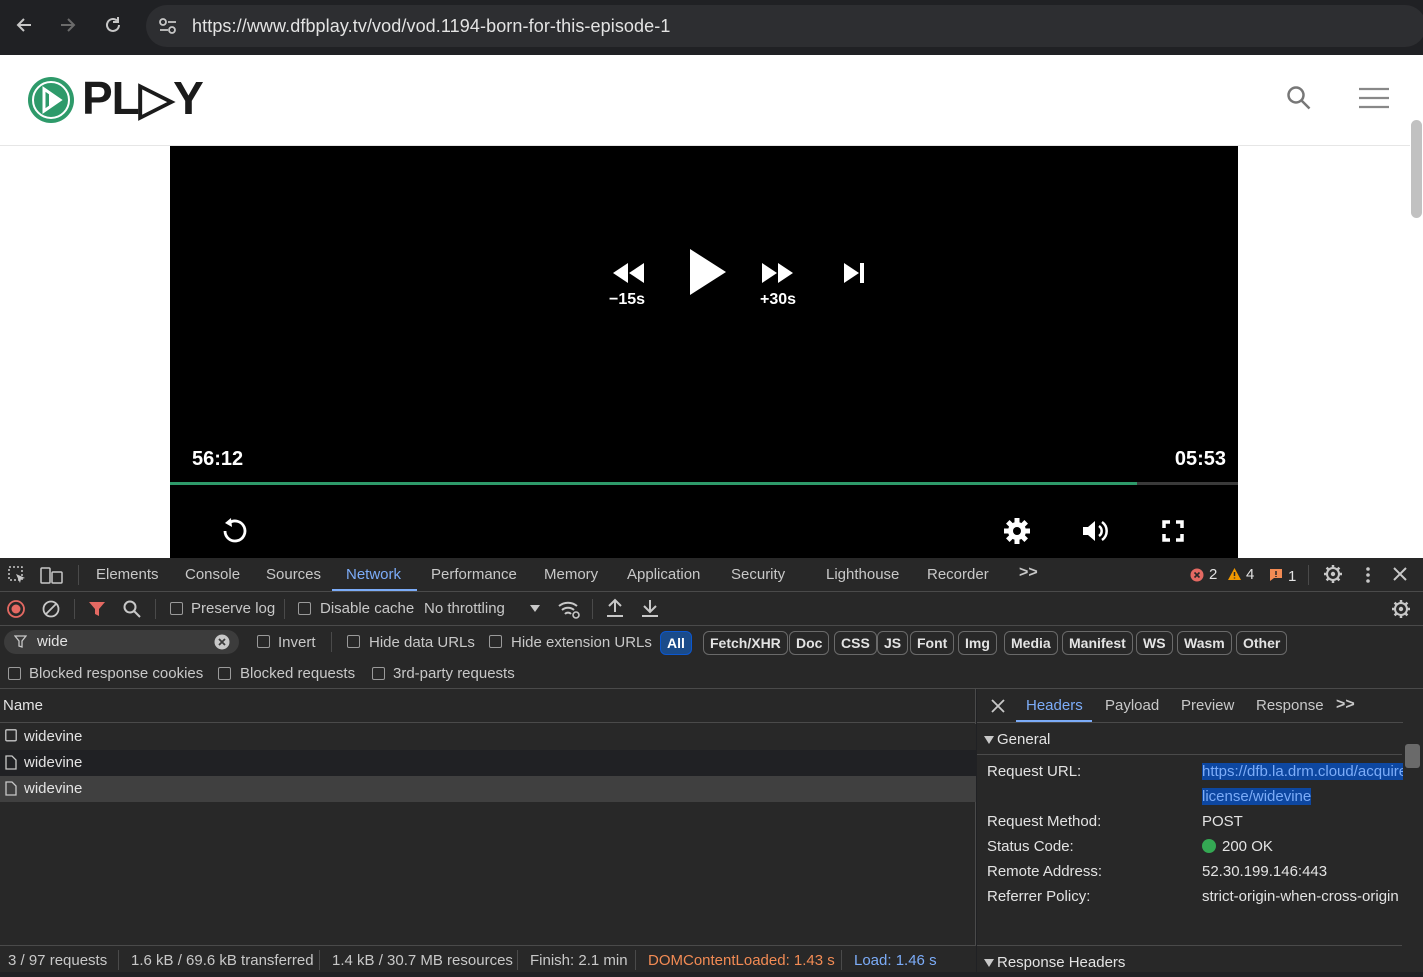 This screenshot has height=977, width=1423. I want to click on blocked-requests-label: Blocked requests, so click(297, 673).